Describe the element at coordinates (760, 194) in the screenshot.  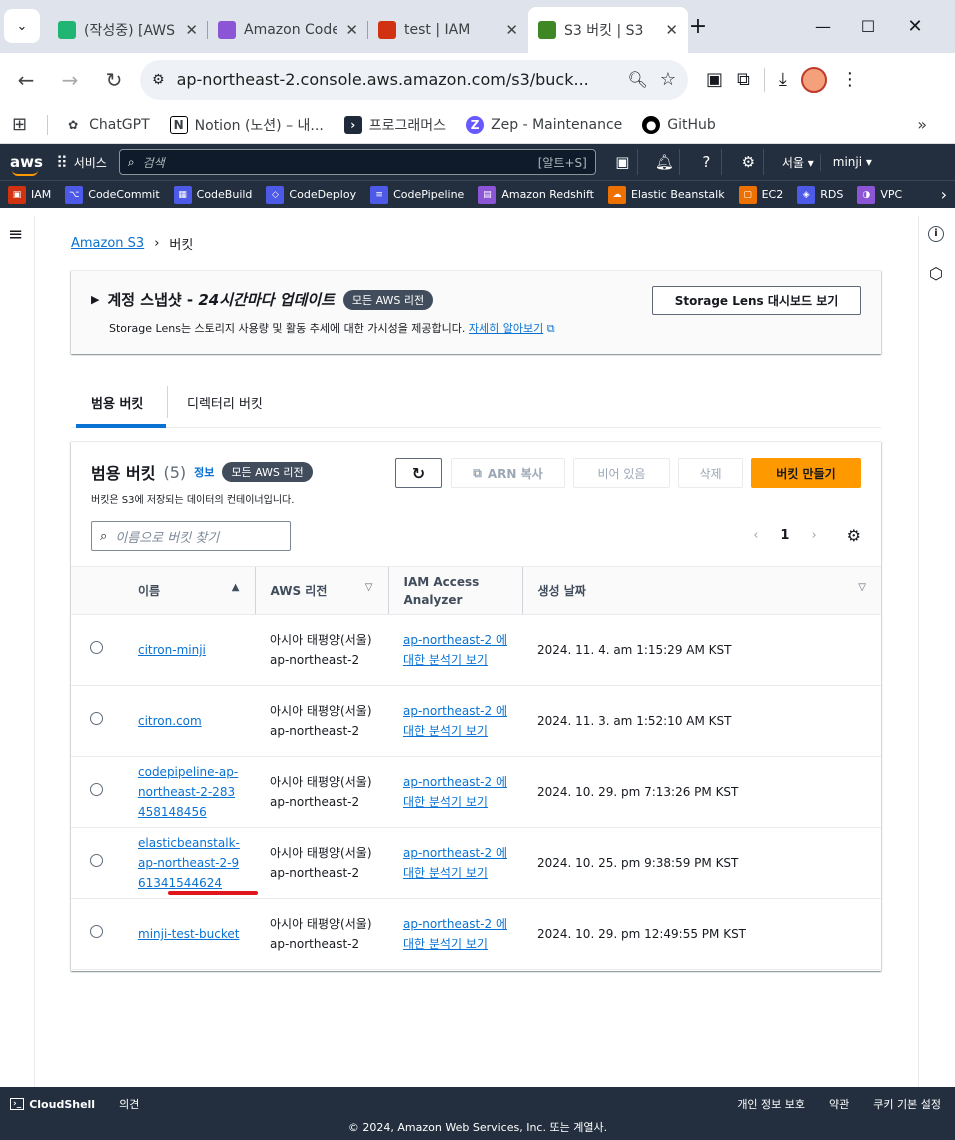
I see `favorite-ec2: ▢ EC2` at that location.